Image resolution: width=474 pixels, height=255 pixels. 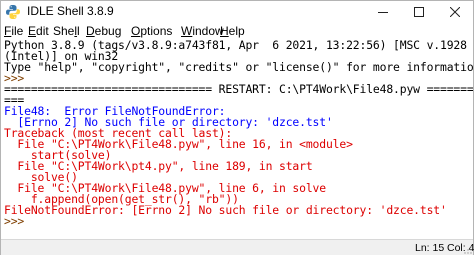 What do you see at coordinates (17, 221) in the screenshot?
I see `shell-prompt: >>>` at bounding box center [17, 221].